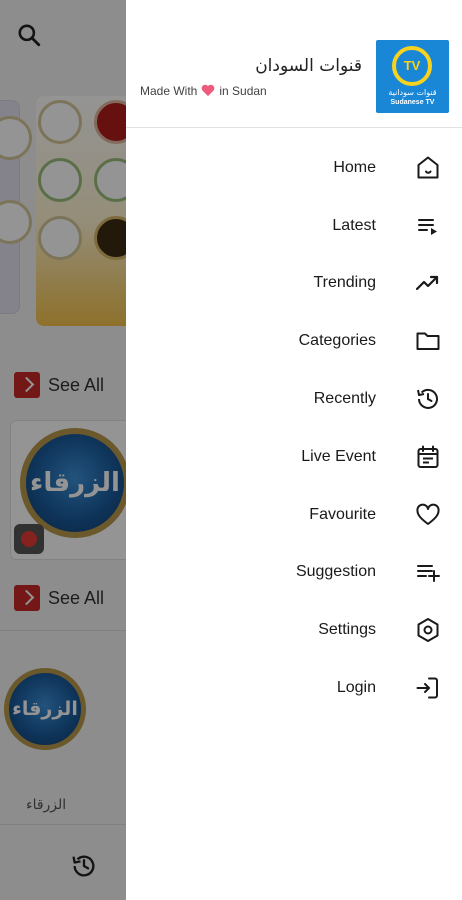 The image size is (462, 900). Describe the element at coordinates (344, 283) in the screenshot. I see `menu-item-label: Trending` at that location.